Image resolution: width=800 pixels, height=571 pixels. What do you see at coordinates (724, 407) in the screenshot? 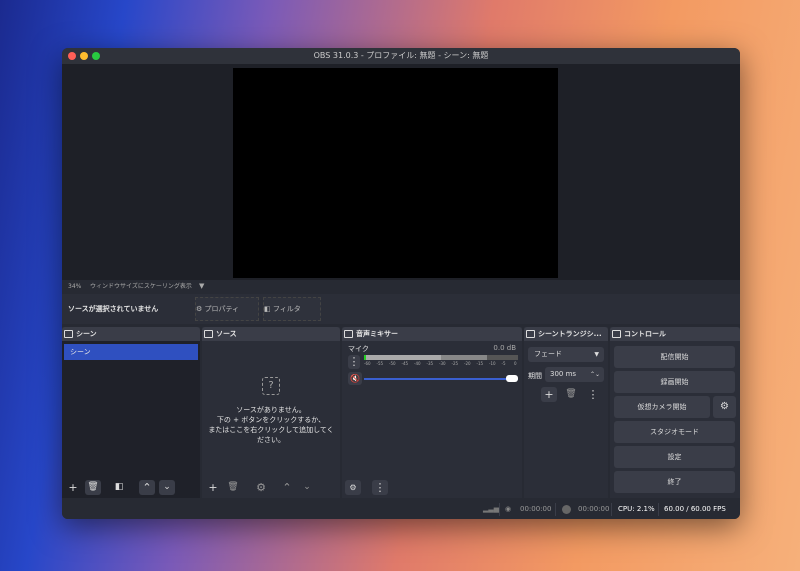
I see `virtual-camera-settings-gear-icon: ⚙` at bounding box center [724, 407].